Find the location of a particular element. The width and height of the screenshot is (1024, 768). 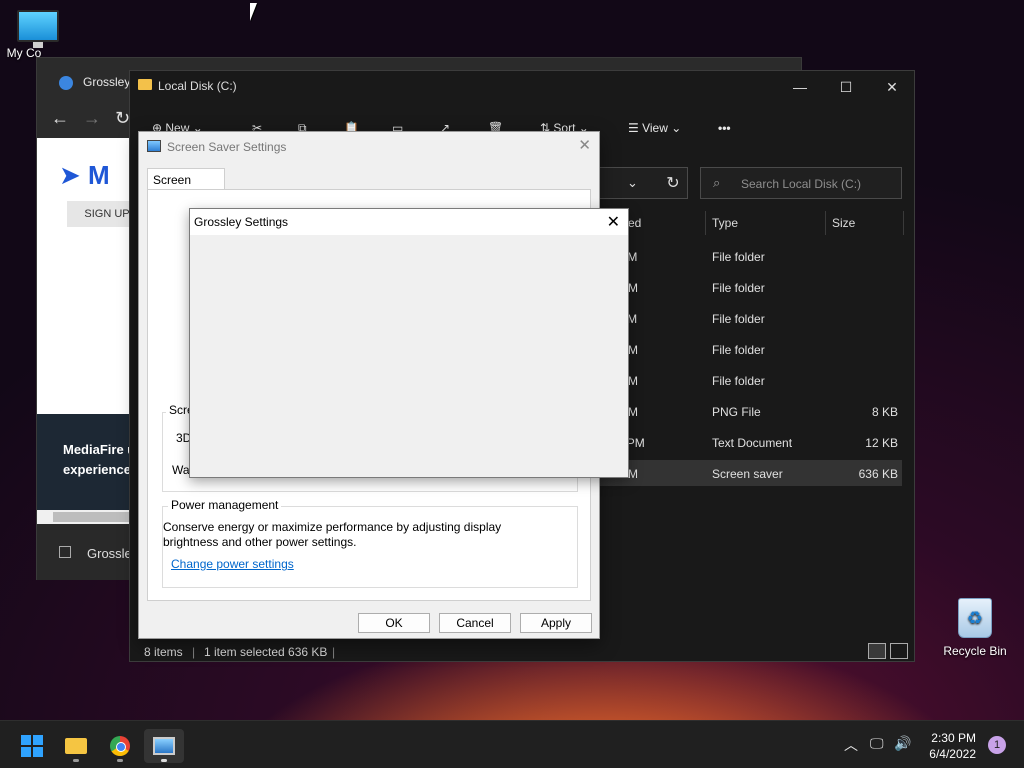

clock-time: 2:30 PM is located at coordinates (953, 738).